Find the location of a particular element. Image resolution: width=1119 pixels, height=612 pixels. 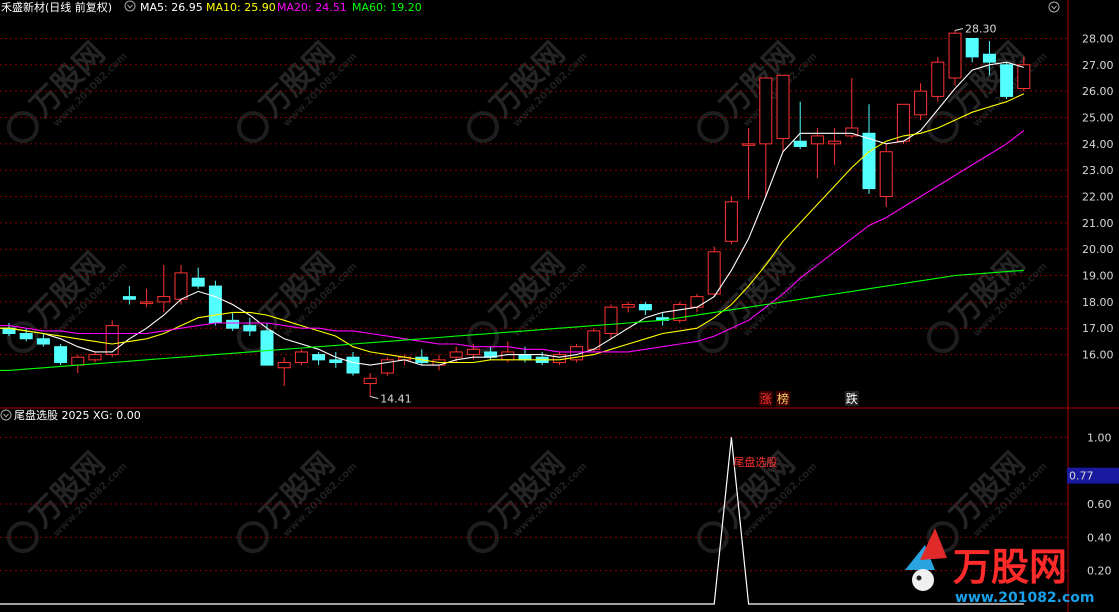

price-tick-label: 26.00 is located at coordinates (1098, 91).